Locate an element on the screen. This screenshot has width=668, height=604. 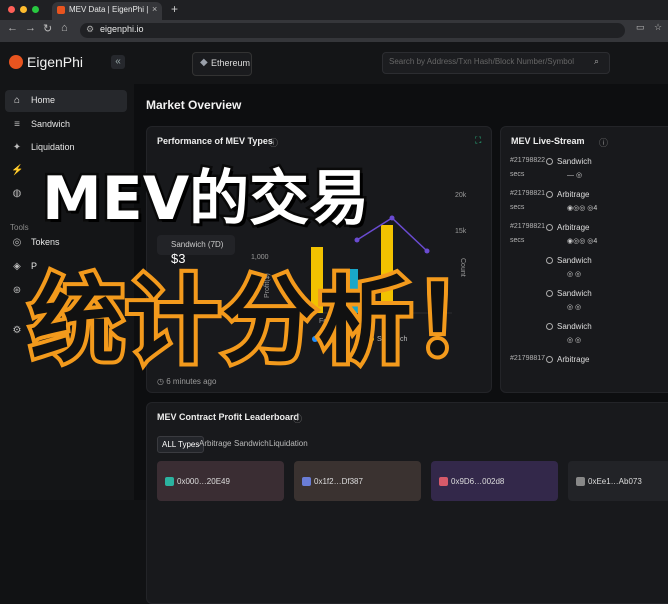
home-browser-icon: ⌂ is located at coordinates (64, 28).